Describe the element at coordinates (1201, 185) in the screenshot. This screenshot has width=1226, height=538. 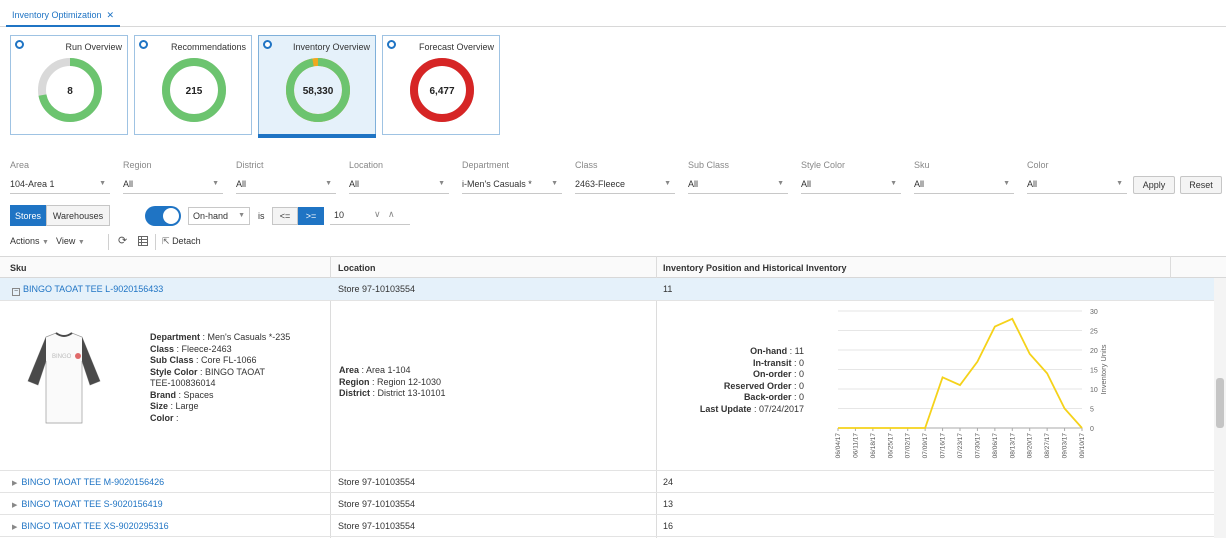
I see `reset-button: Reset` at that location.